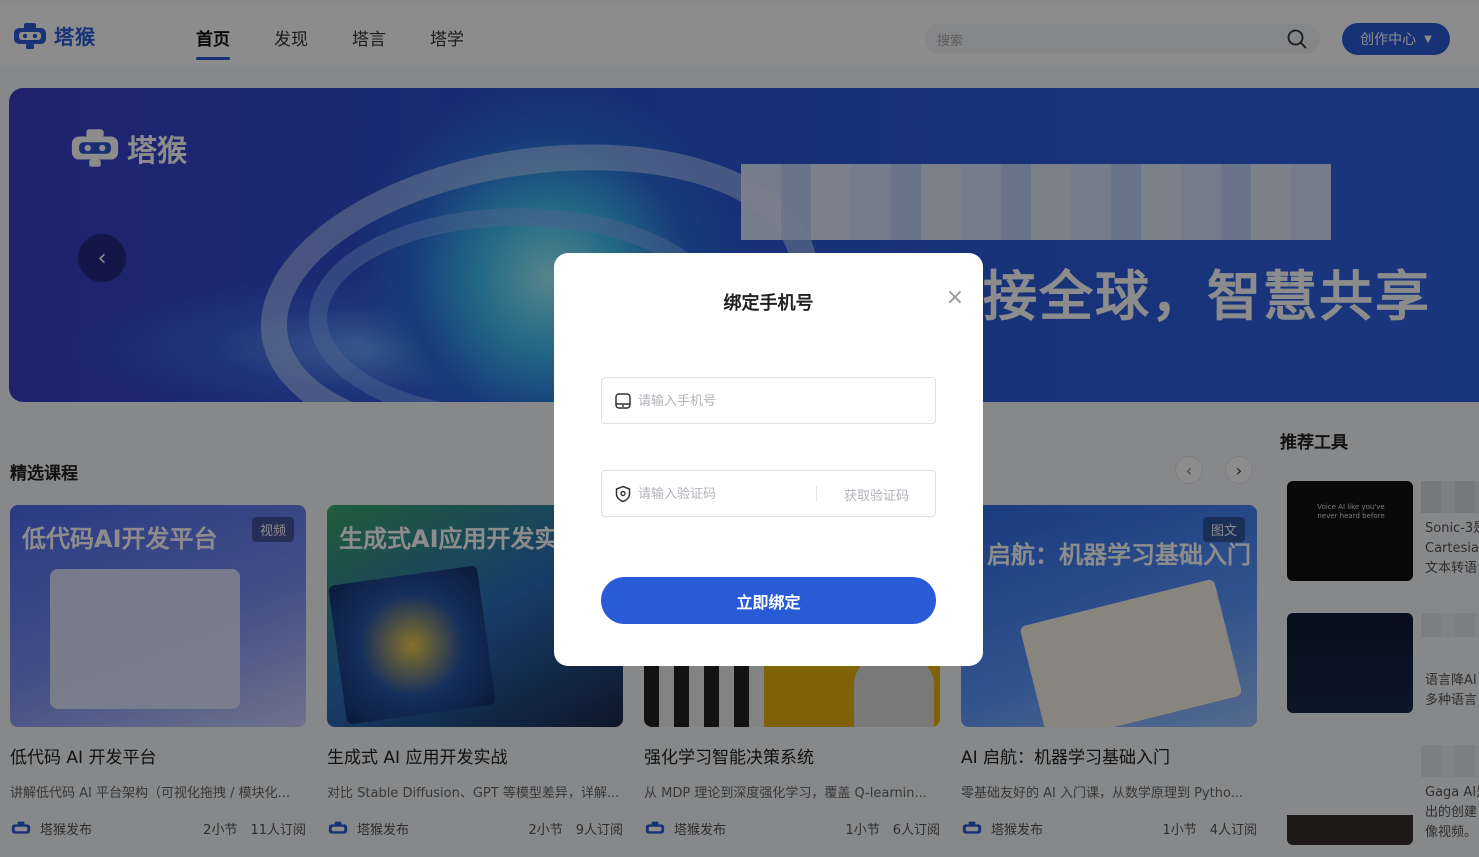  Describe the element at coordinates (876, 494) in the screenshot. I see `get-code-button: 获取验证码` at that location.